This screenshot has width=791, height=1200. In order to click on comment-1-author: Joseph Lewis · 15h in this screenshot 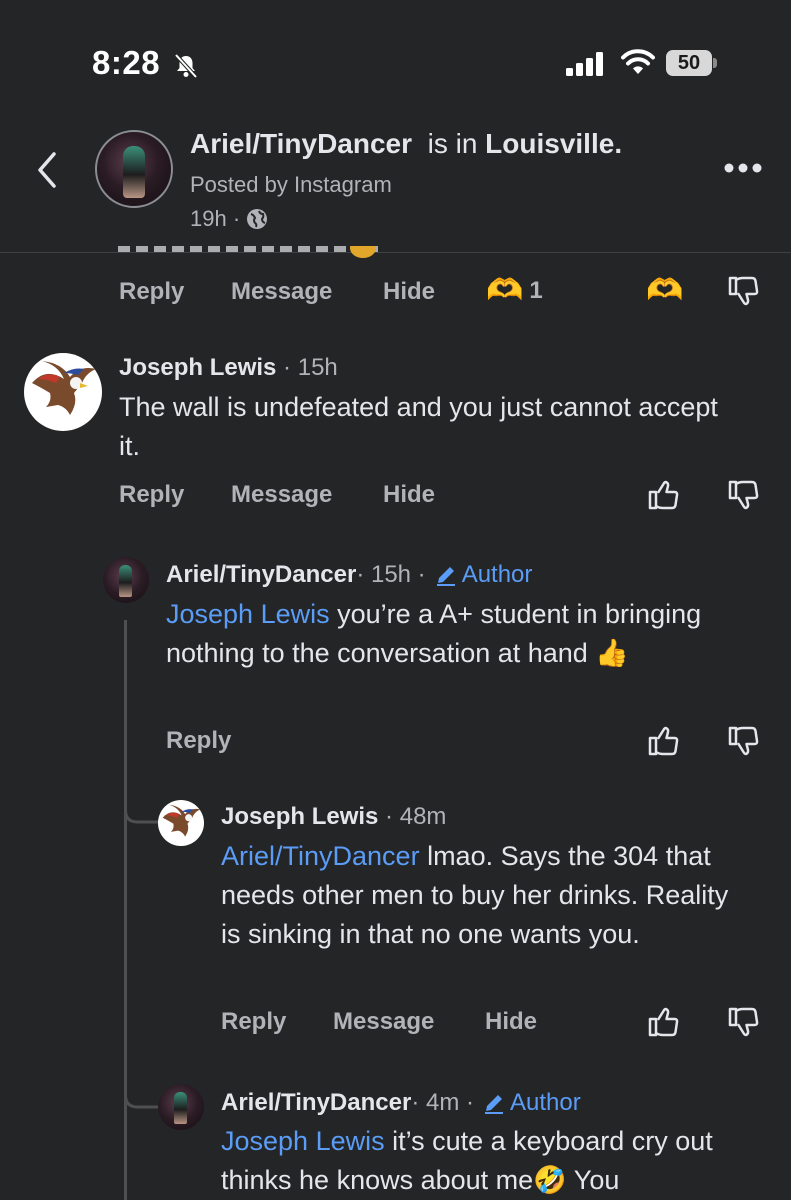, I will do `click(228, 368)`.